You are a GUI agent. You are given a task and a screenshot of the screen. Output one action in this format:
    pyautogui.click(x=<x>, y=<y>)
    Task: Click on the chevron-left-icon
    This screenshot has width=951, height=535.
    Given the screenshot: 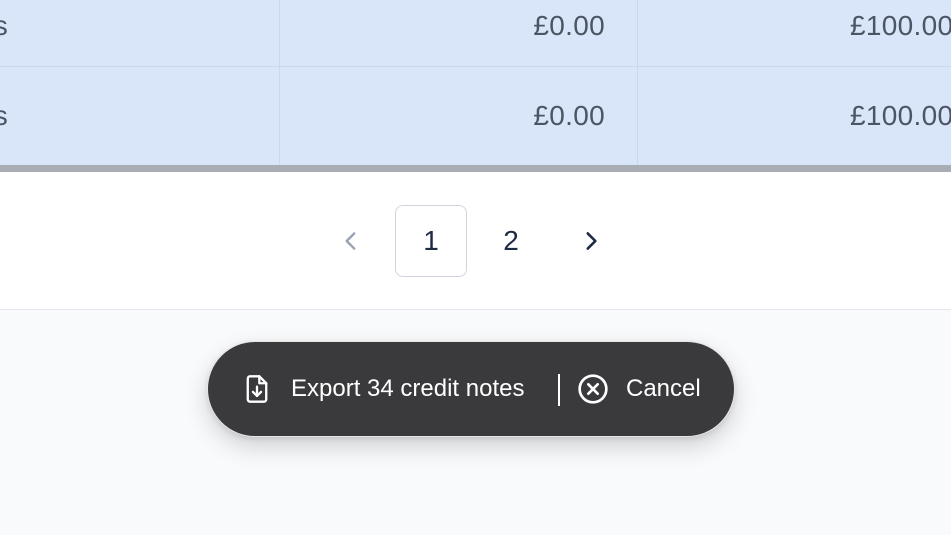 What is the action you would take?
    pyautogui.click(x=350, y=241)
    